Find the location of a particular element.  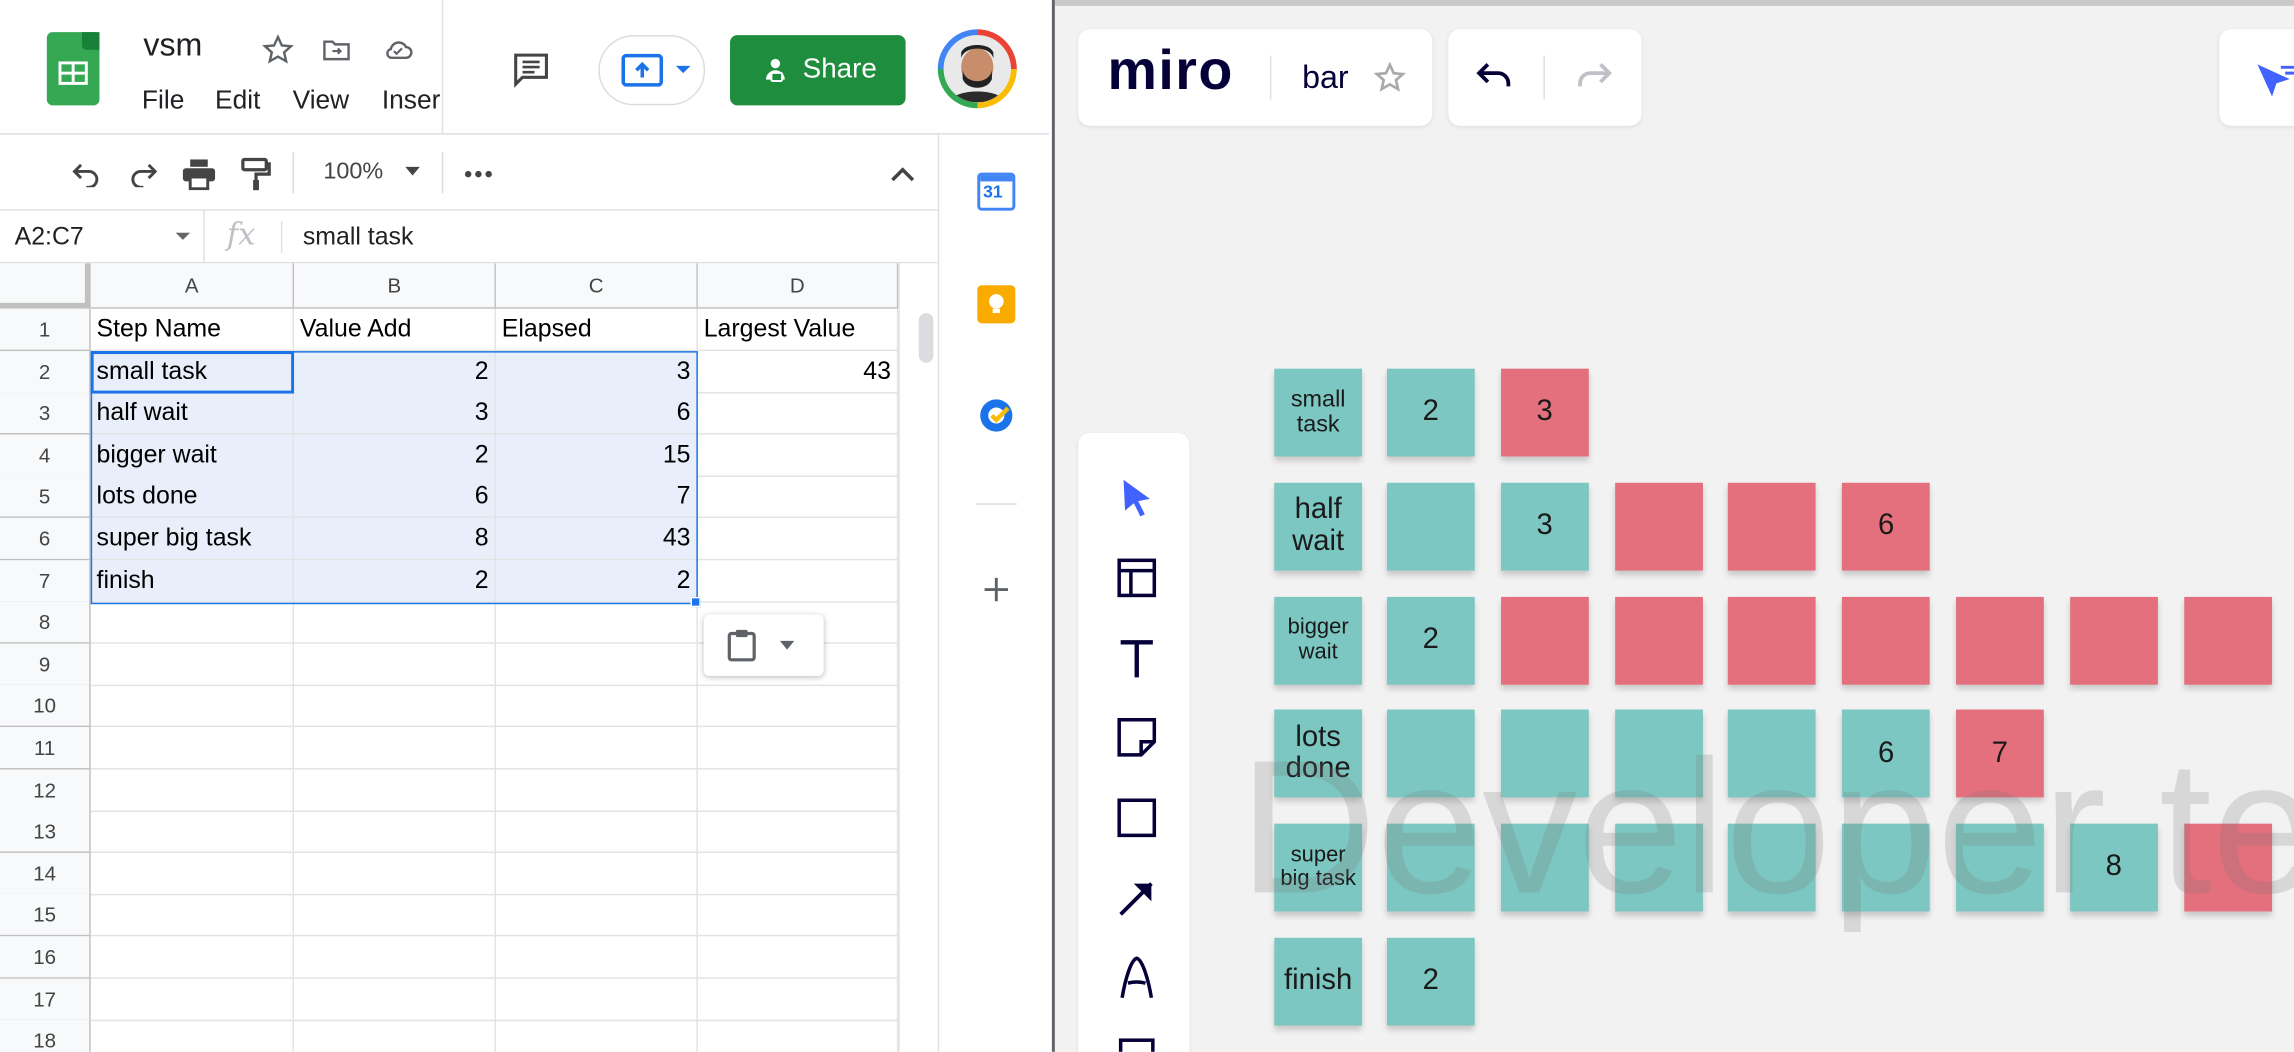

wait-note: 6 is located at coordinates (1886, 526).